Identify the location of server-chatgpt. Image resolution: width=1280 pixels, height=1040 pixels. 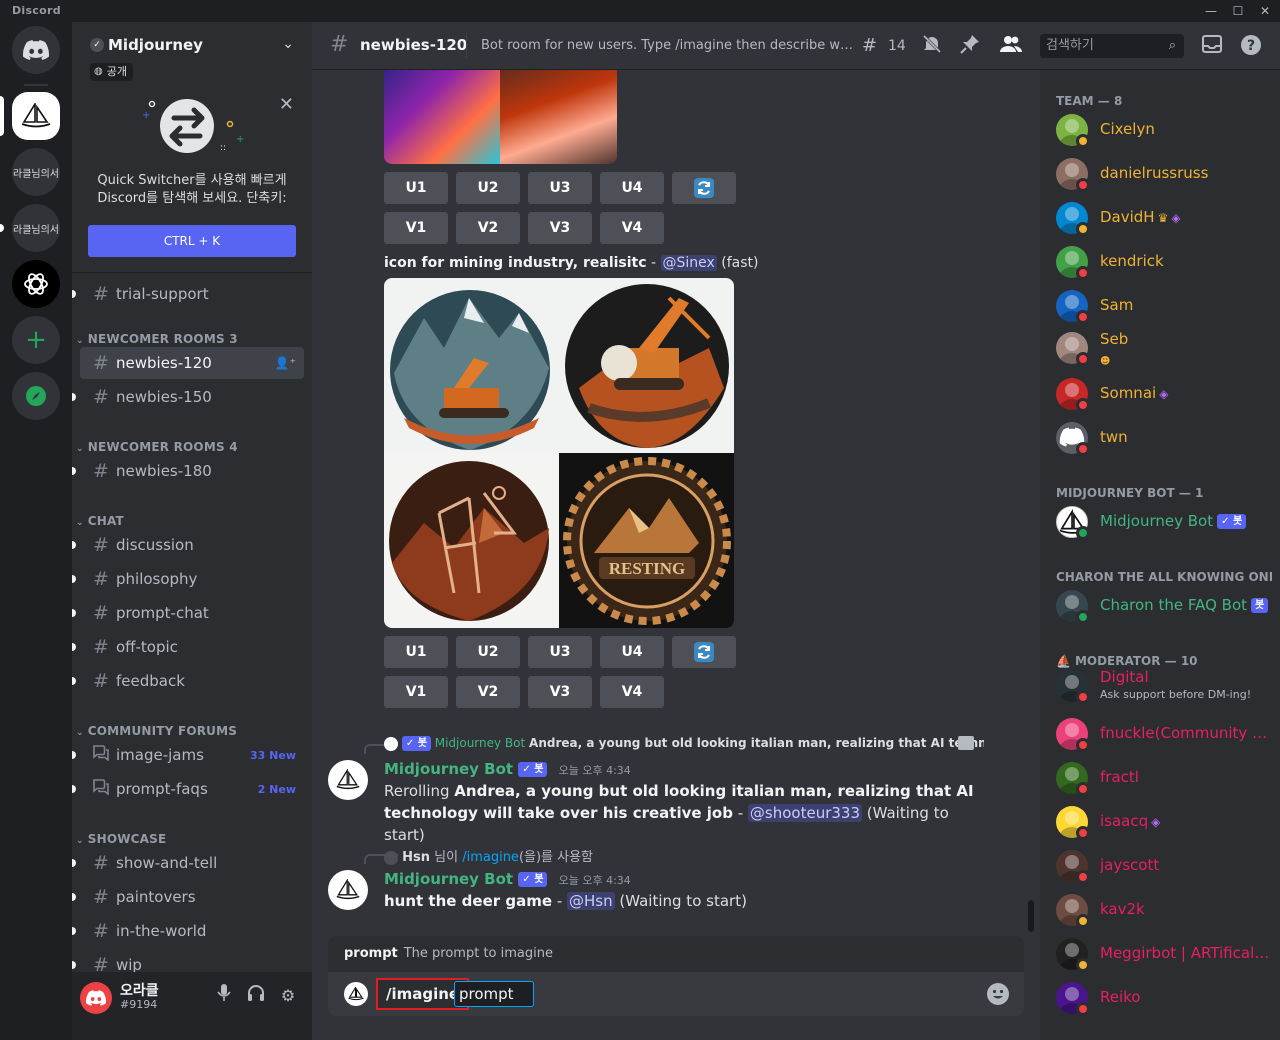
(36, 284).